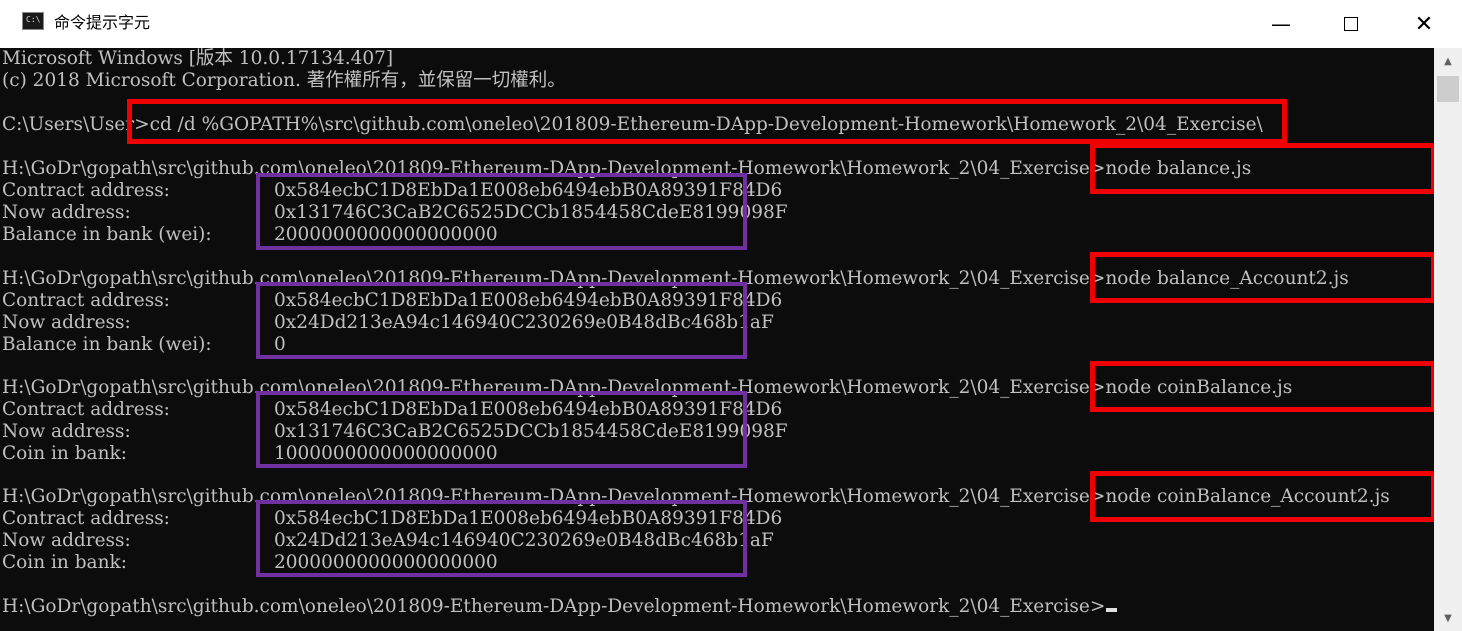  Describe the element at coordinates (102, 22) in the screenshot. I see `window-title: 命令提示字元` at that location.